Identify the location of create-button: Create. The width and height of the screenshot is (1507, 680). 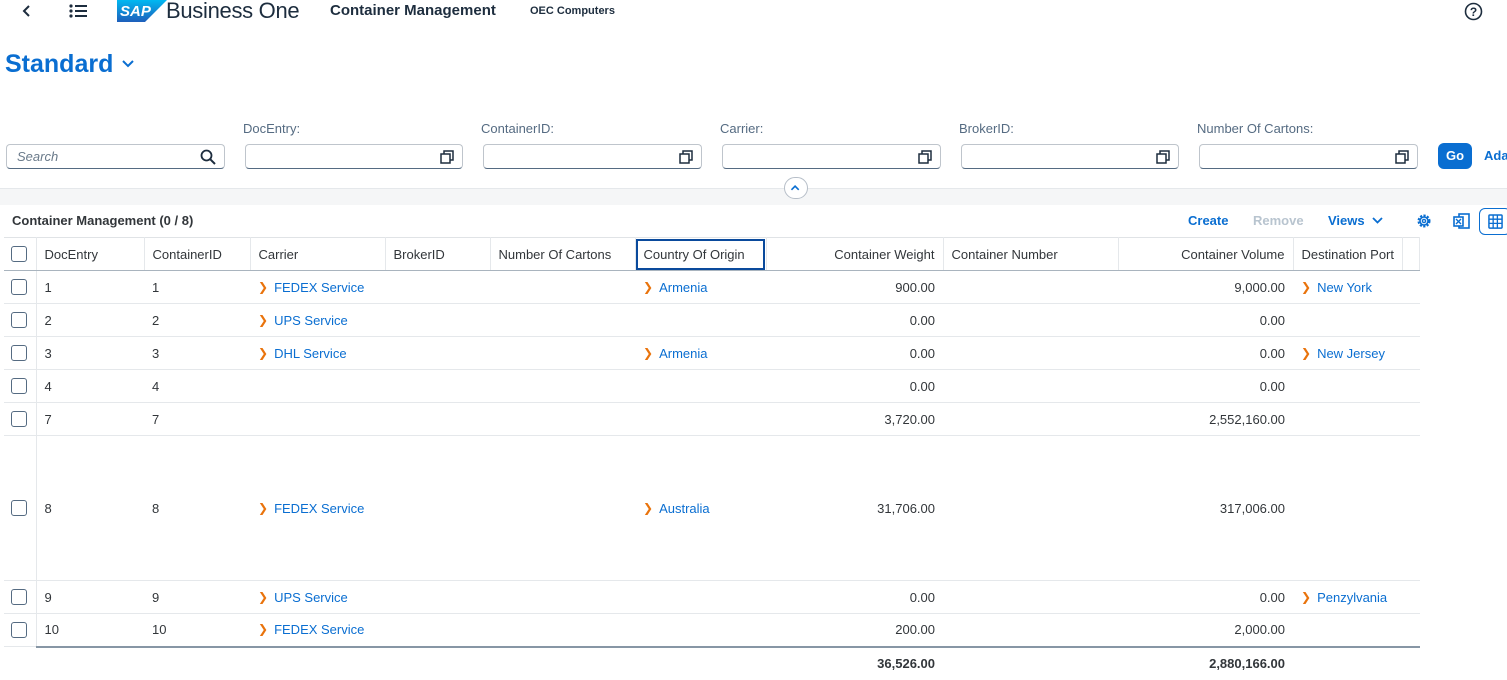
(1208, 220).